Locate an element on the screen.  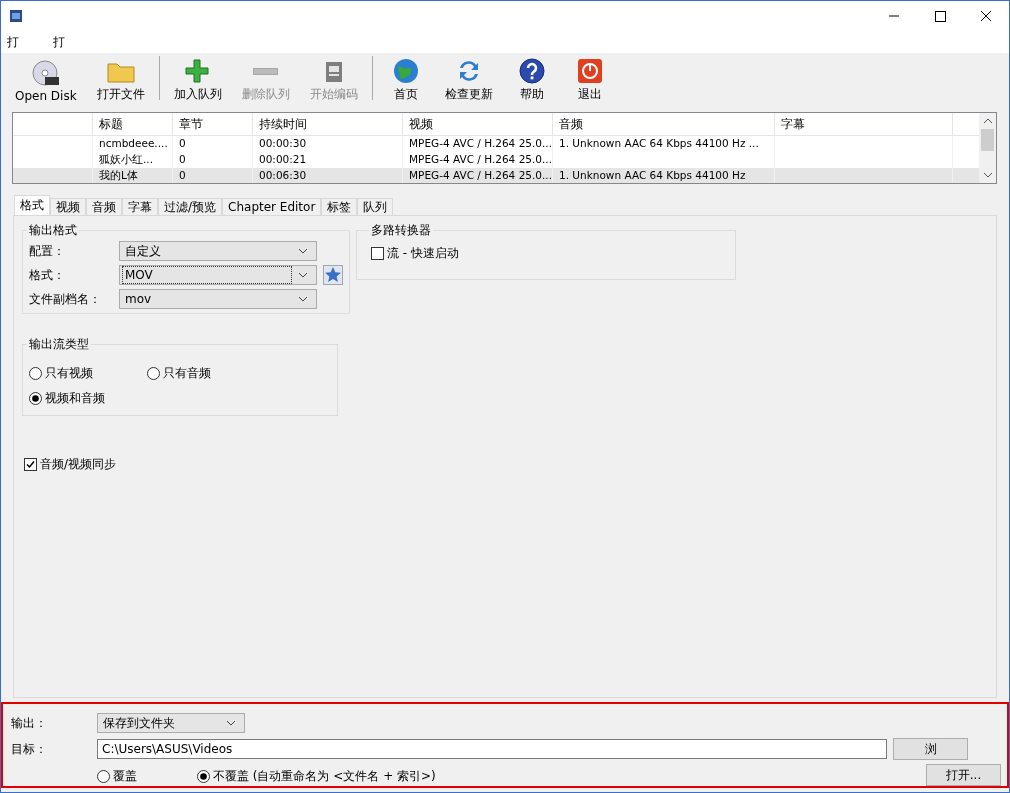
radio-button: 覆盖 is located at coordinates (117, 776).